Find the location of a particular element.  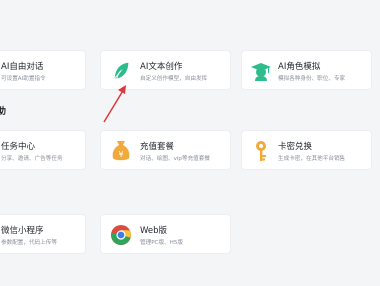

card-tasks: 任务中心 分享、邀请、广告等任务 is located at coordinates (43, 150).